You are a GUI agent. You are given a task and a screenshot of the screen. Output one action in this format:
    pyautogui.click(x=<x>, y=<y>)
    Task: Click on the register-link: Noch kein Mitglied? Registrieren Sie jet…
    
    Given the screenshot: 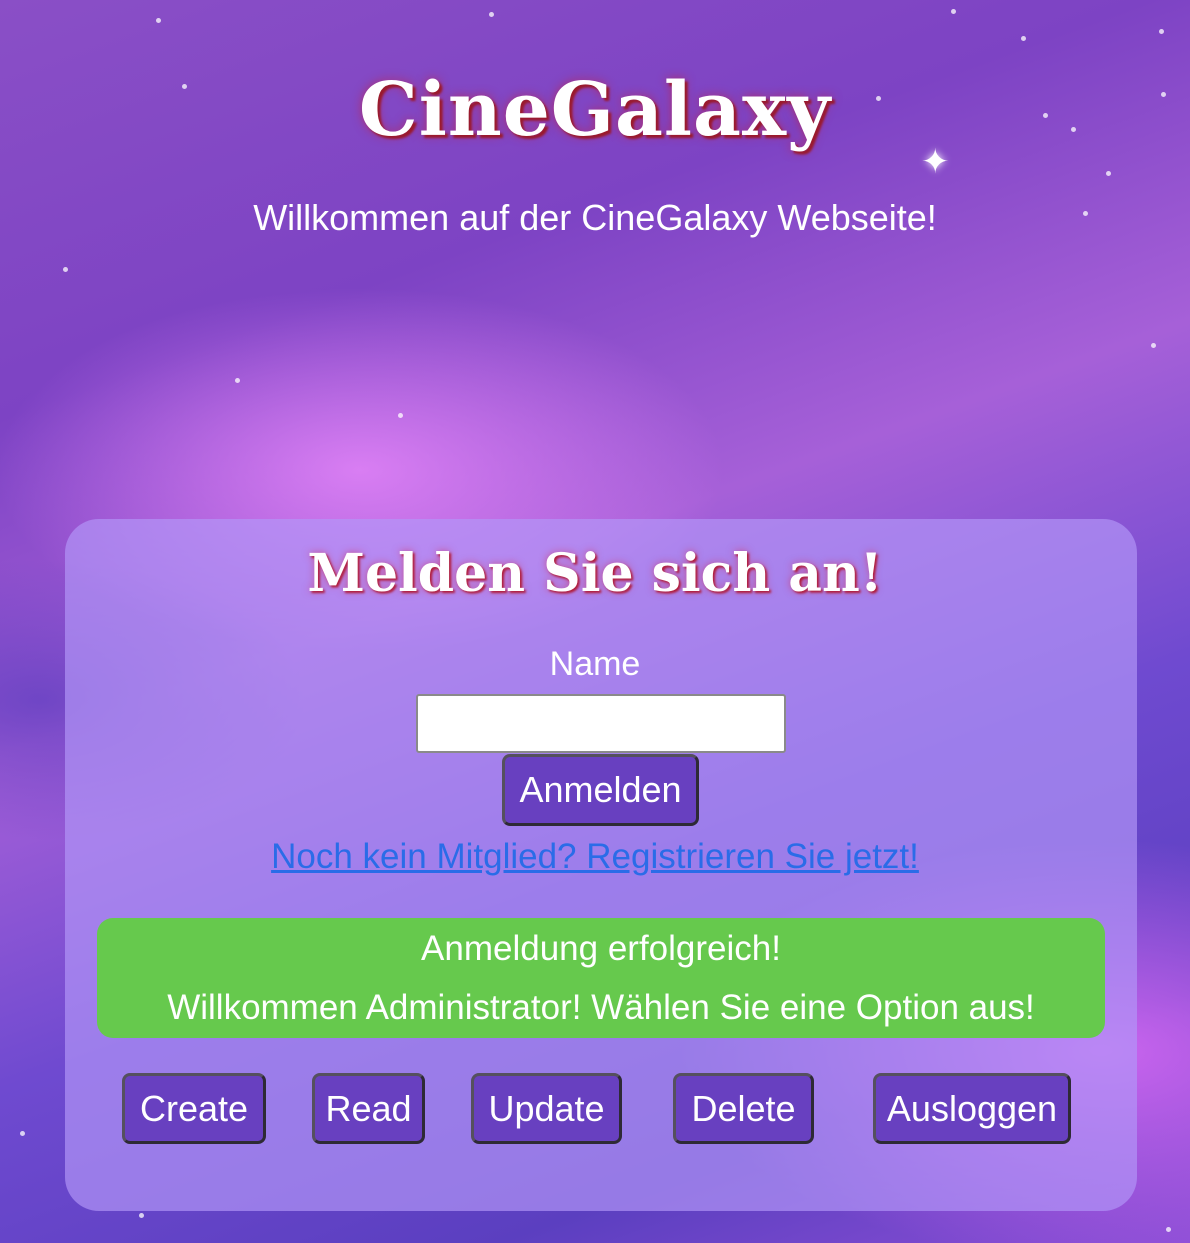 What is the action you would take?
    pyautogui.click(x=595, y=856)
    